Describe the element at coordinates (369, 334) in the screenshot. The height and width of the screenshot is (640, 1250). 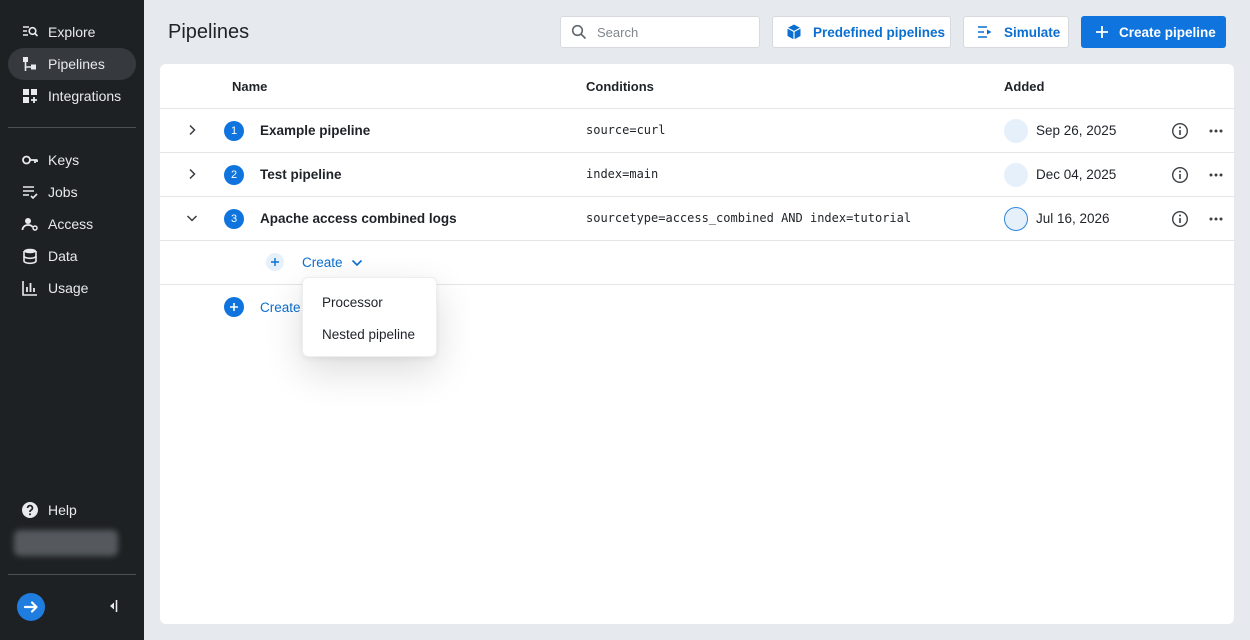
I see `menu-item-nested-pipeline: Nested pipeline` at that location.